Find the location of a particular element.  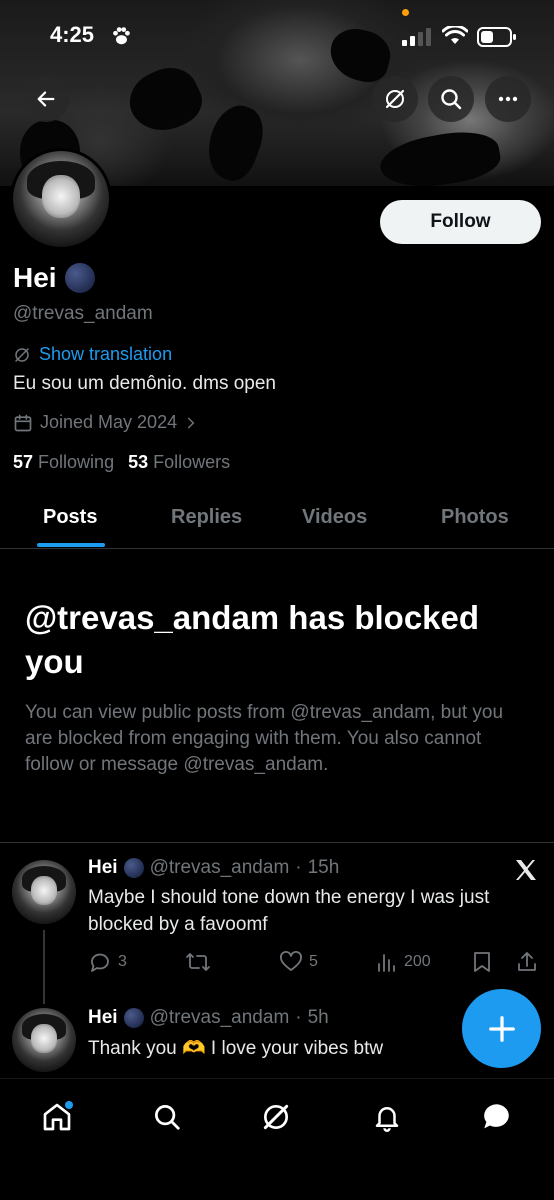

follow-button: Follow is located at coordinates (460, 222).